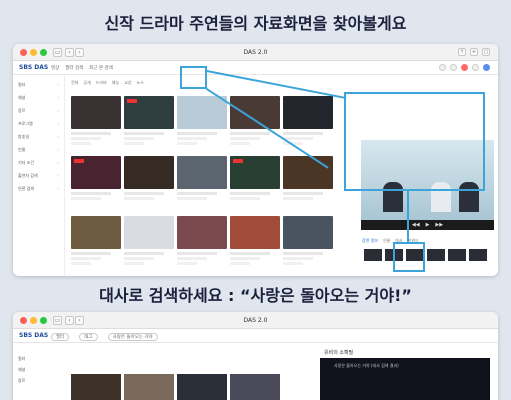 The image size is (511, 400). Describe the element at coordinates (475, 67) in the screenshot. I see `folder-icon` at that location.